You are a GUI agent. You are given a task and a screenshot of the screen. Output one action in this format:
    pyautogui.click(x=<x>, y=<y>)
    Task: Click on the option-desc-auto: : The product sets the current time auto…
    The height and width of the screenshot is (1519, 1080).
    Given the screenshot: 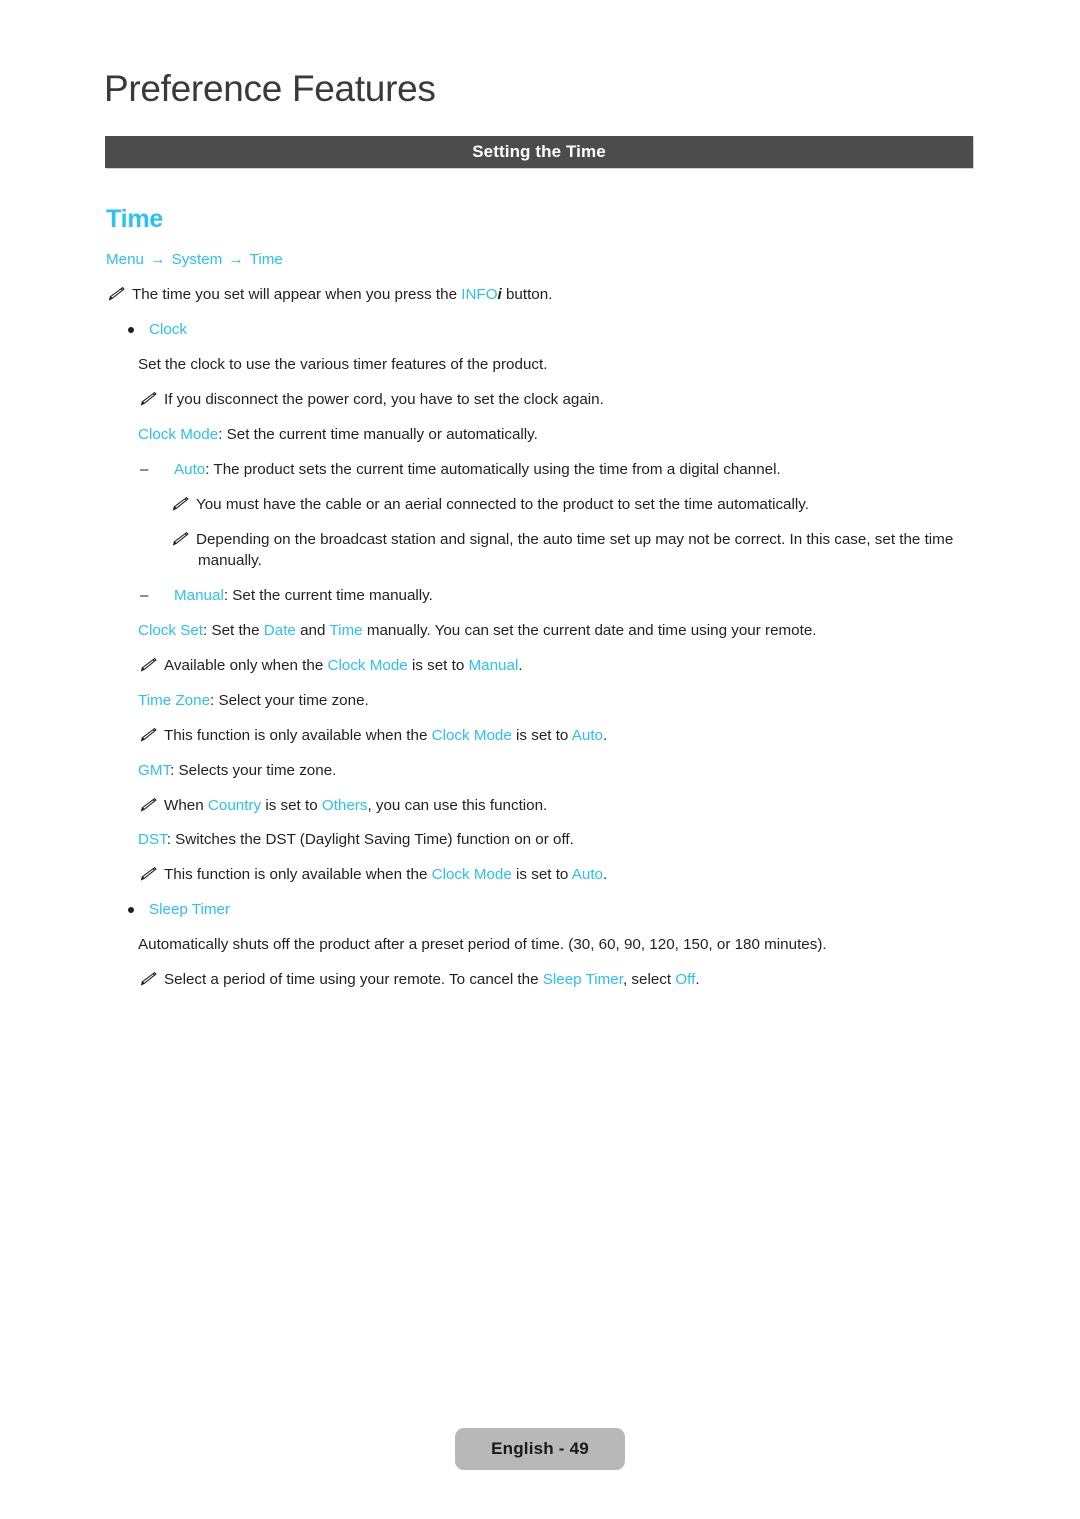 What is the action you would take?
    pyautogui.click(x=493, y=469)
    